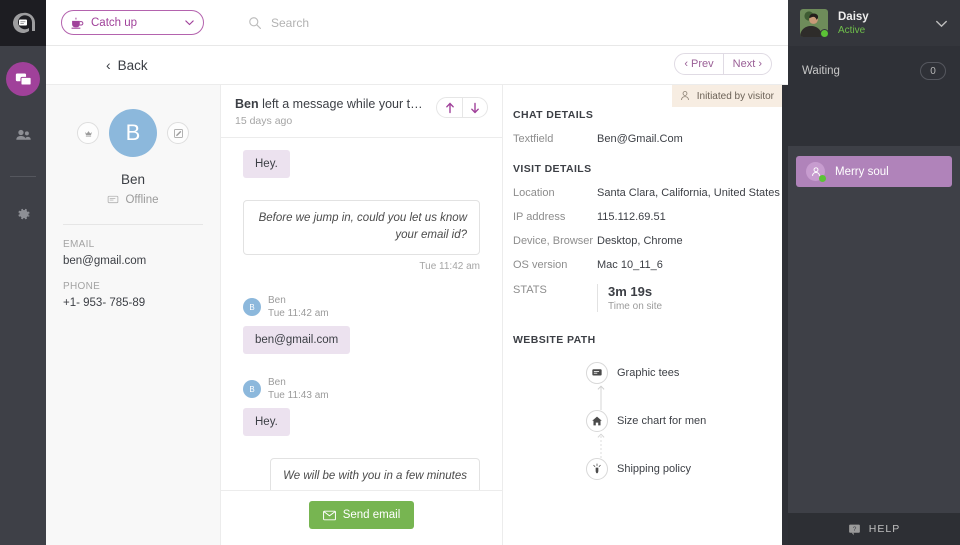  I want to click on waiting-label: Waiting, so click(821, 71).